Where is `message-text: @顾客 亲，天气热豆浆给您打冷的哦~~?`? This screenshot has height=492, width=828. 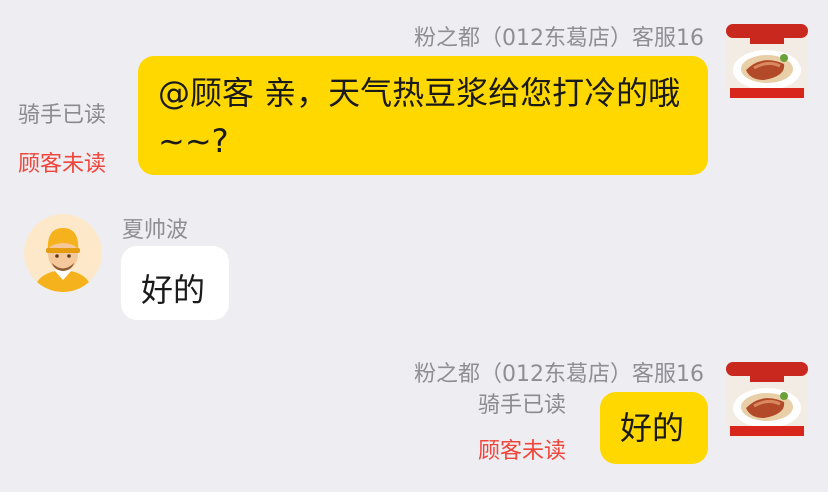 message-text: @顾客 亲，天气热豆浆给您打冷的哦~~? is located at coordinates (419, 117).